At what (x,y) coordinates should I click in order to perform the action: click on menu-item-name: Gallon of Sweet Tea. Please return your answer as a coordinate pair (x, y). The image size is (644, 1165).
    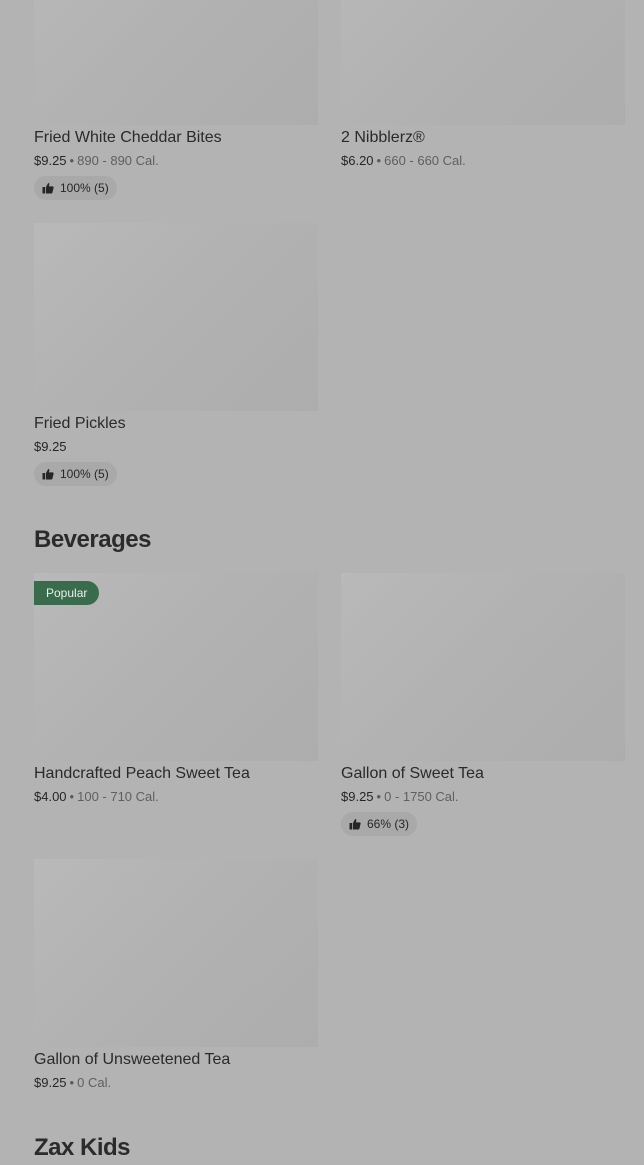
    Looking at the image, I should click on (412, 773).